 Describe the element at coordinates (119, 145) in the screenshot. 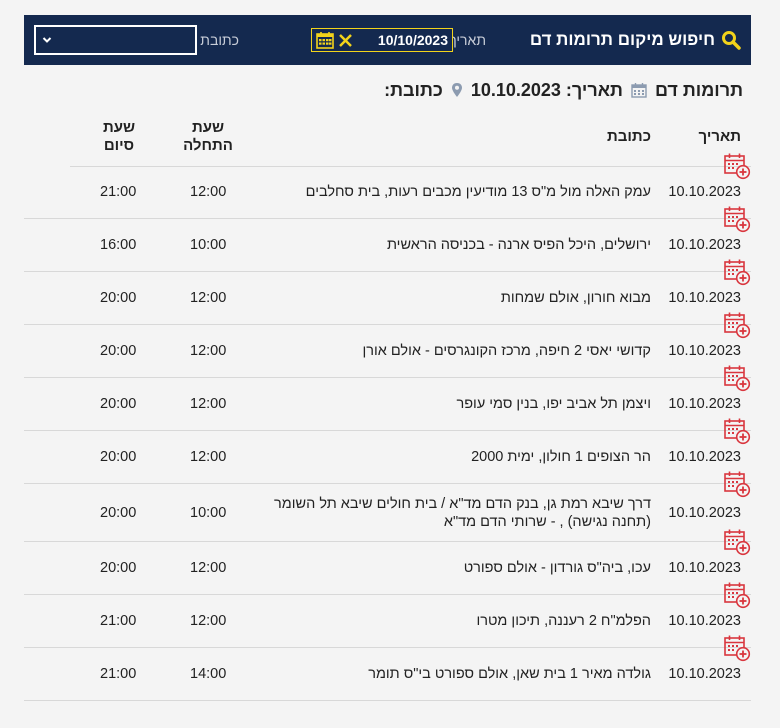

I see `header-end-line2: סיום` at that location.